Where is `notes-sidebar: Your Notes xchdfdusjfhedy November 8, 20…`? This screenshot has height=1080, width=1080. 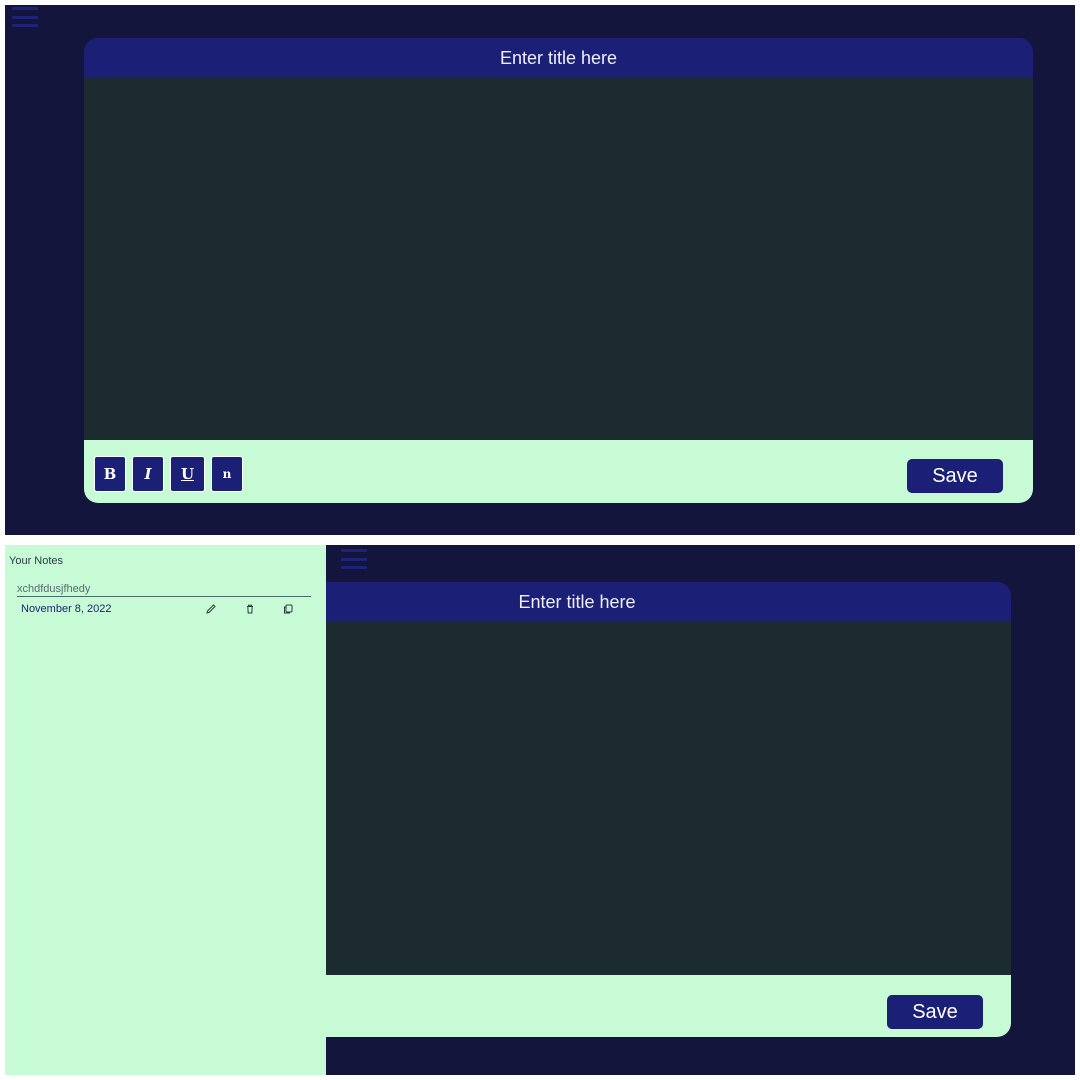
notes-sidebar: Your Notes xchdfdusjfhedy November 8, 20… is located at coordinates (165, 810).